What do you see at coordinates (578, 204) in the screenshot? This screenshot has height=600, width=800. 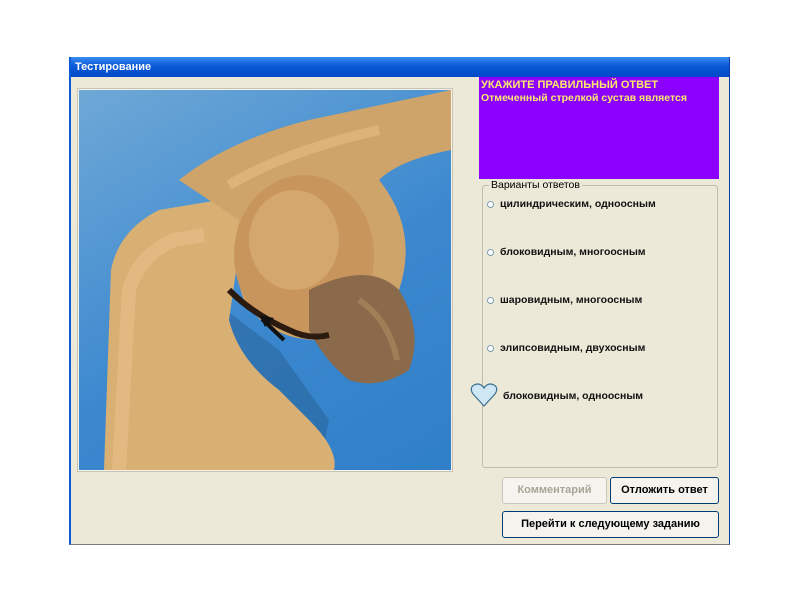 I see `answer-option-label: цилиндрическим, одноосным` at bounding box center [578, 204].